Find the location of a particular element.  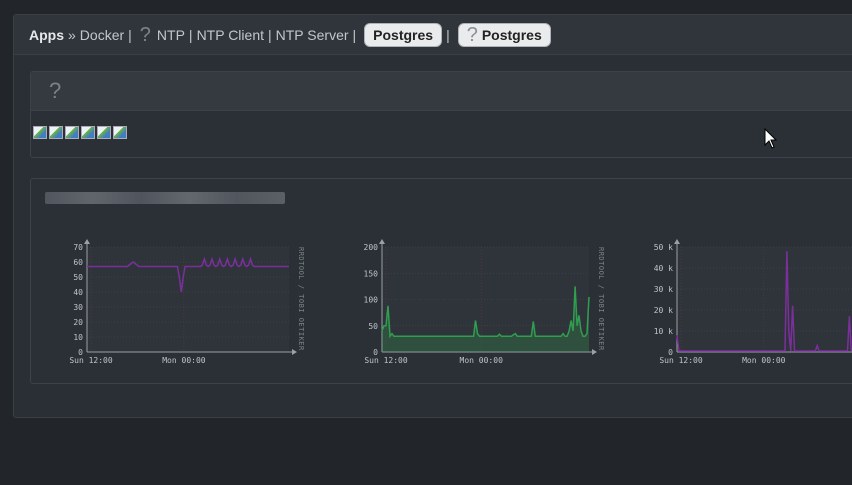

breadcrumb-ntp: NTP is located at coordinates (171, 35).